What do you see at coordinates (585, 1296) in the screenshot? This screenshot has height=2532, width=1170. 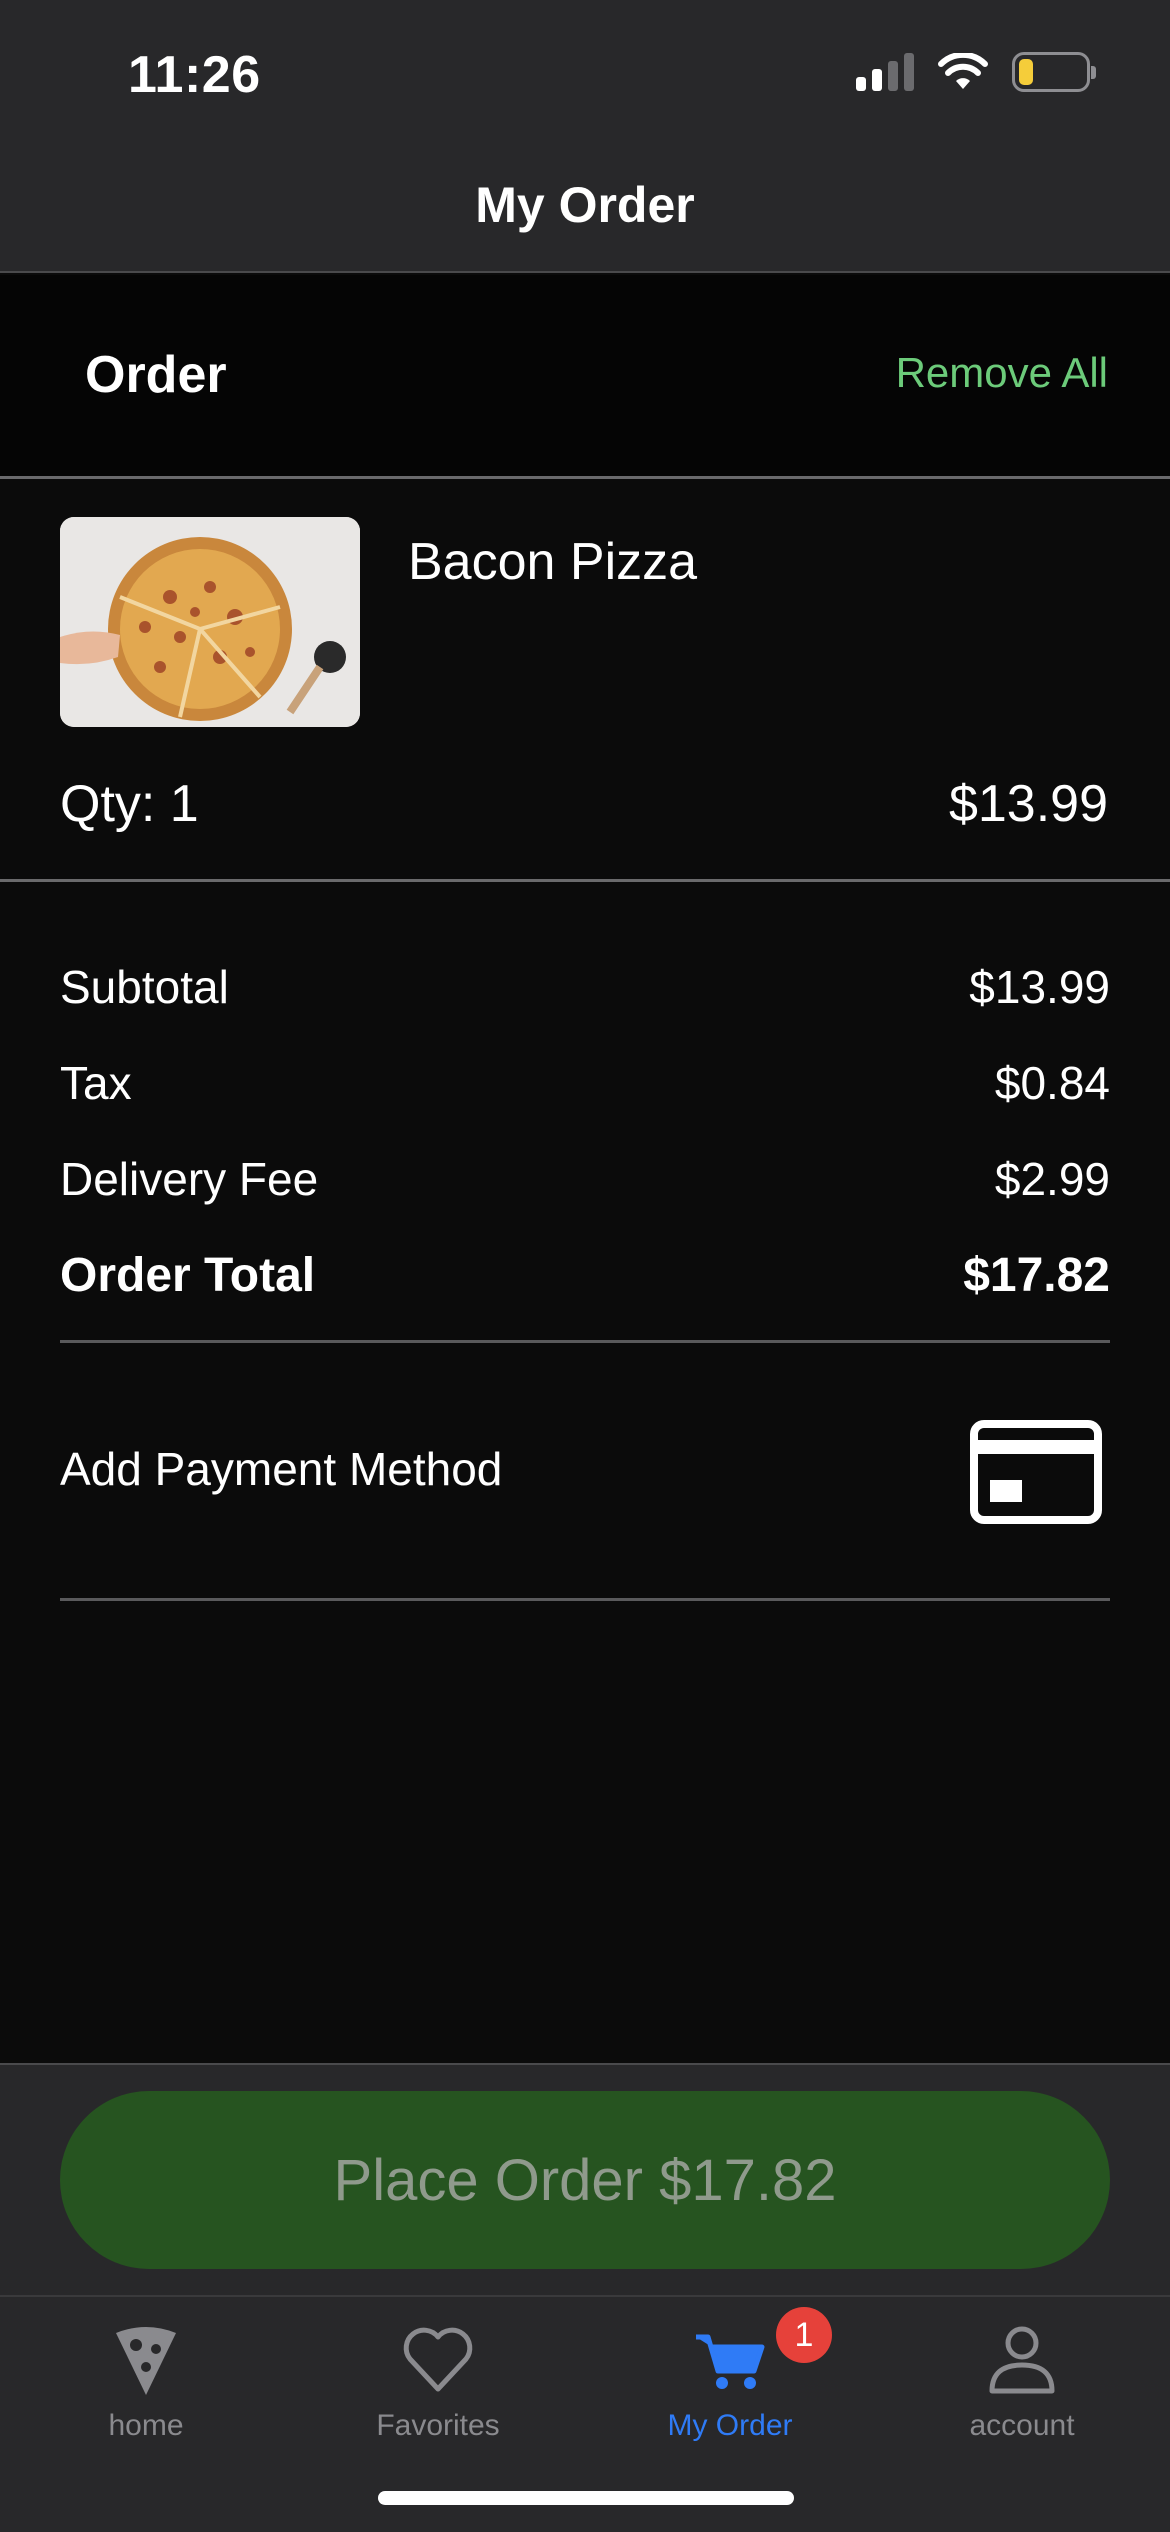 I see `order-total-row: Order Total $17.82` at bounding box center [585, 1296].